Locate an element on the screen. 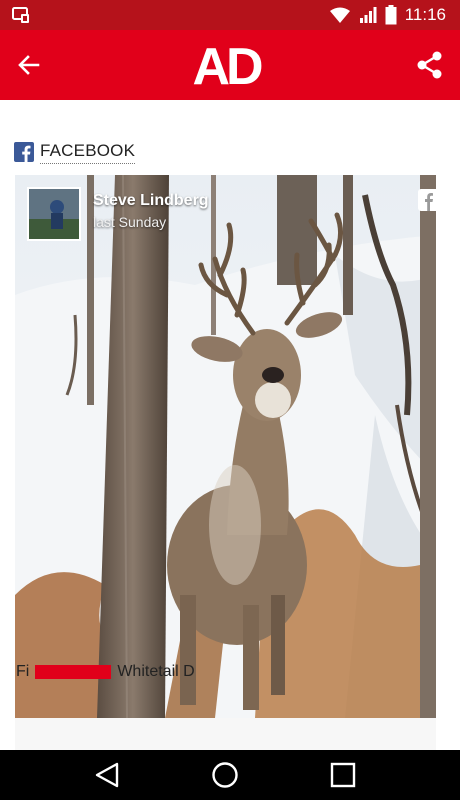 This screenshot has width=460, height=800. caption-start: Fi is located at coordinates (23, 671).